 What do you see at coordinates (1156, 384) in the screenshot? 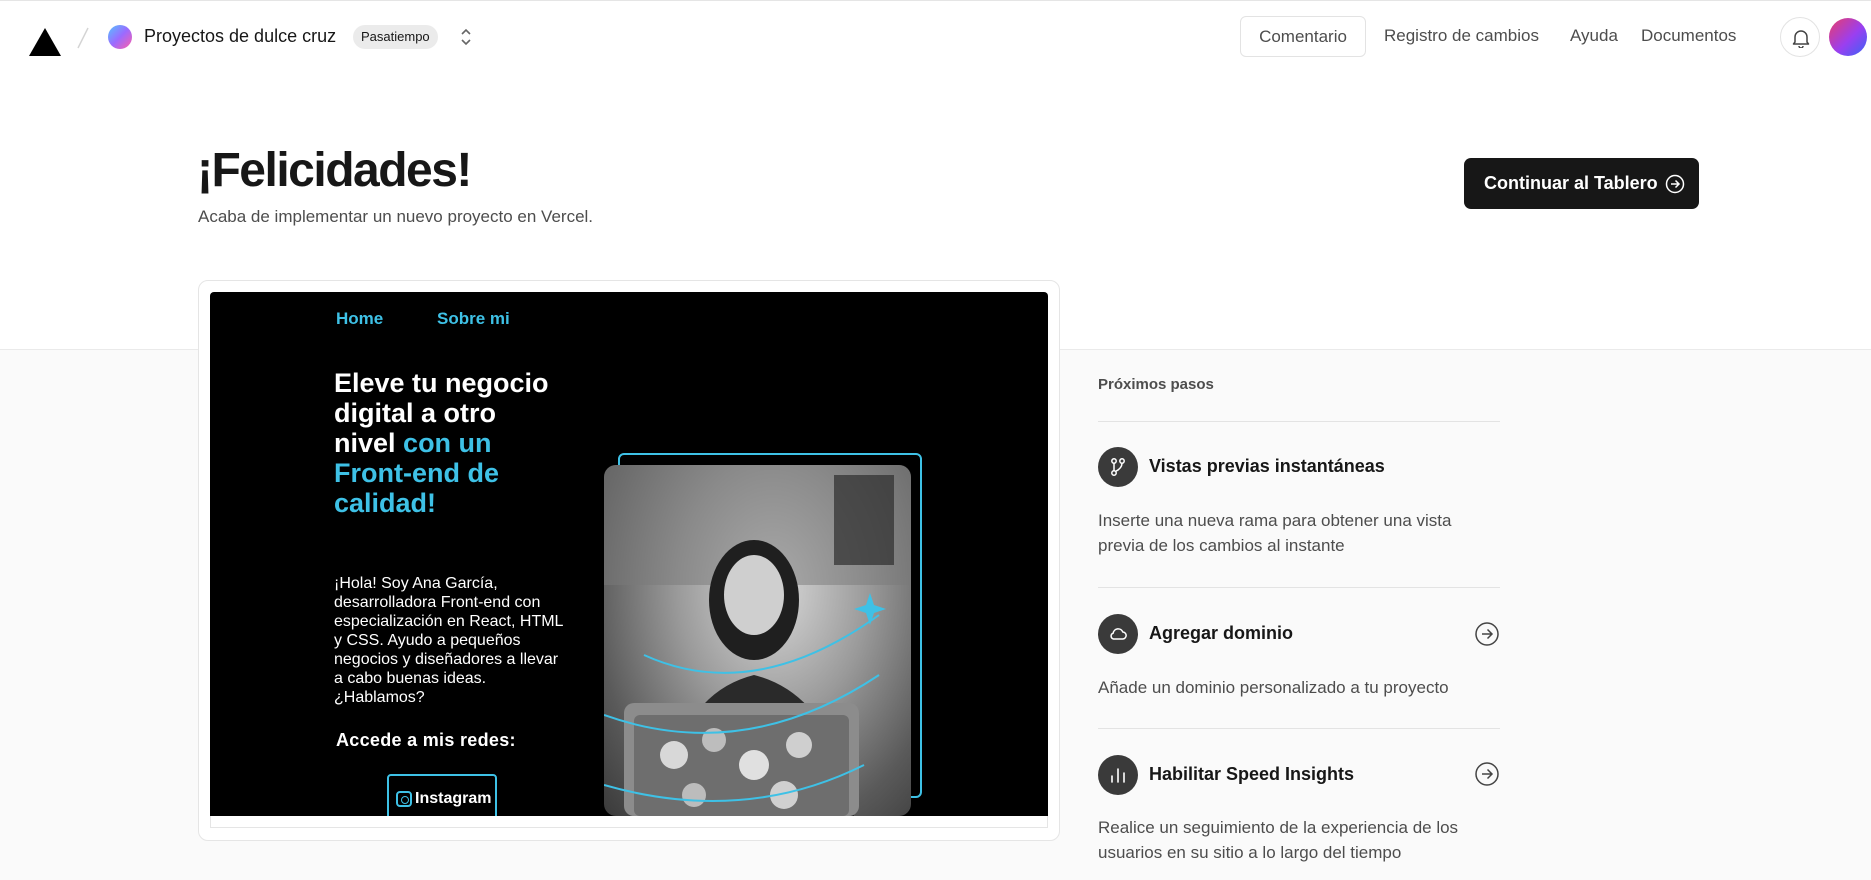
I see `next-steps-title: Próximos pasos` at bounding box center [1156, 384].